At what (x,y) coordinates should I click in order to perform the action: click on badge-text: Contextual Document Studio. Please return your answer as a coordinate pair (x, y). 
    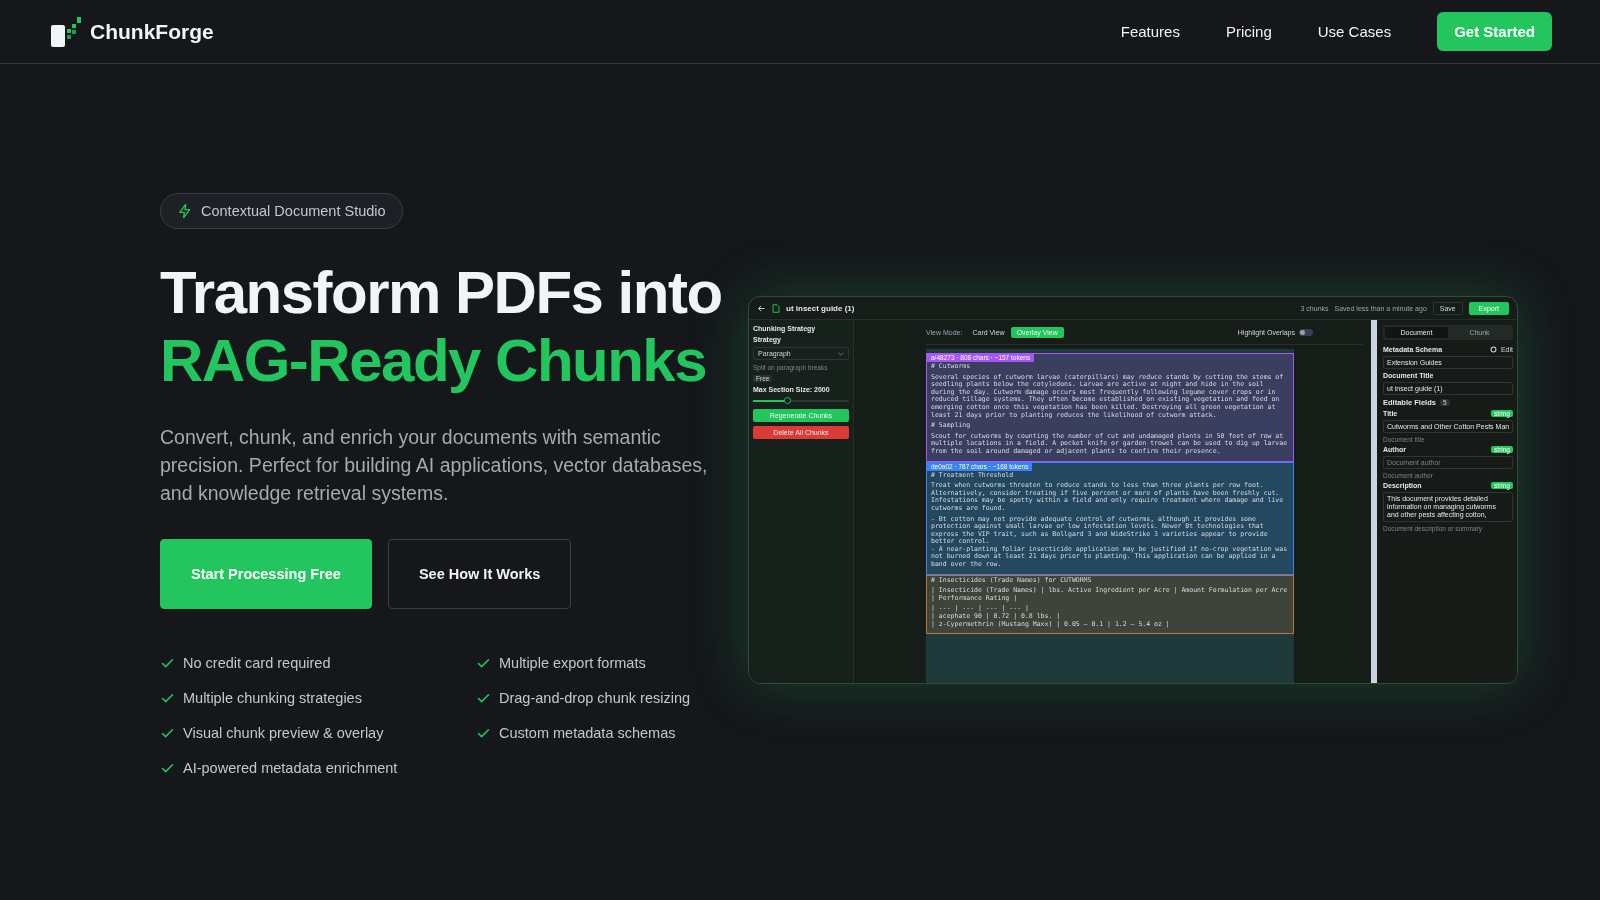
    Looking at the image, I should click on (293, 211).